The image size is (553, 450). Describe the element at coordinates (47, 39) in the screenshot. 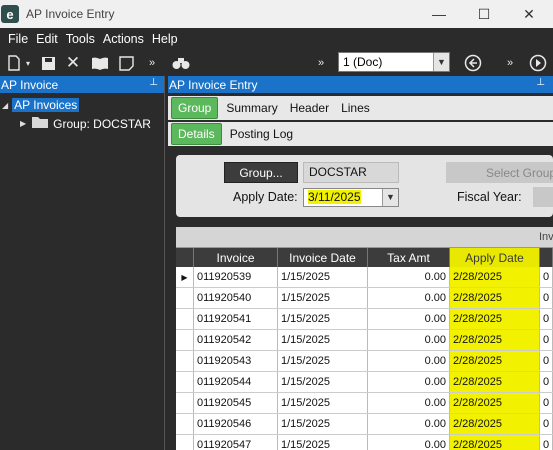

I see `menu-edit: Edit` at that location.